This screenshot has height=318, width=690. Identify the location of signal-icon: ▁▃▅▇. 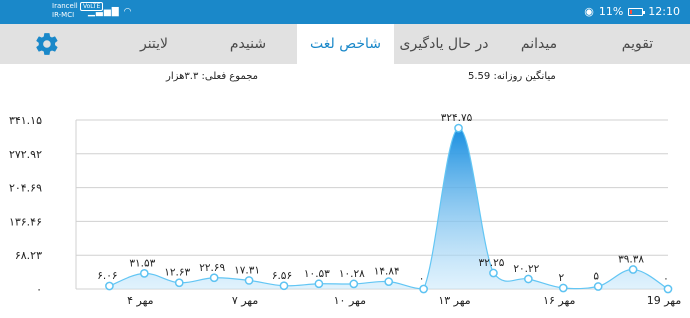
(104, 12).